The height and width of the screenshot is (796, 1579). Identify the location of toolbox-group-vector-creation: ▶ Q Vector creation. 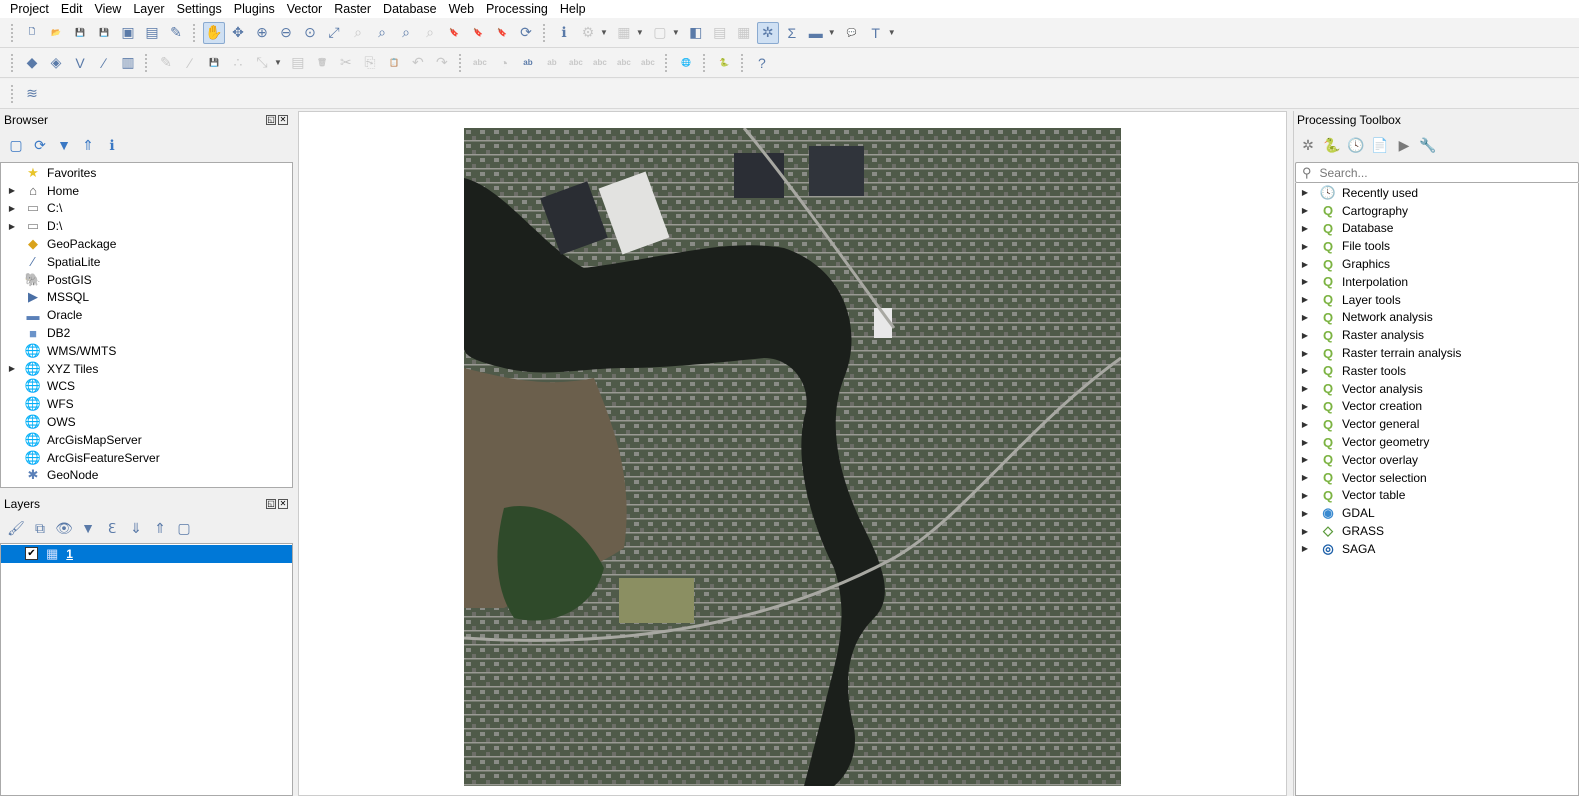
(1437, 407).